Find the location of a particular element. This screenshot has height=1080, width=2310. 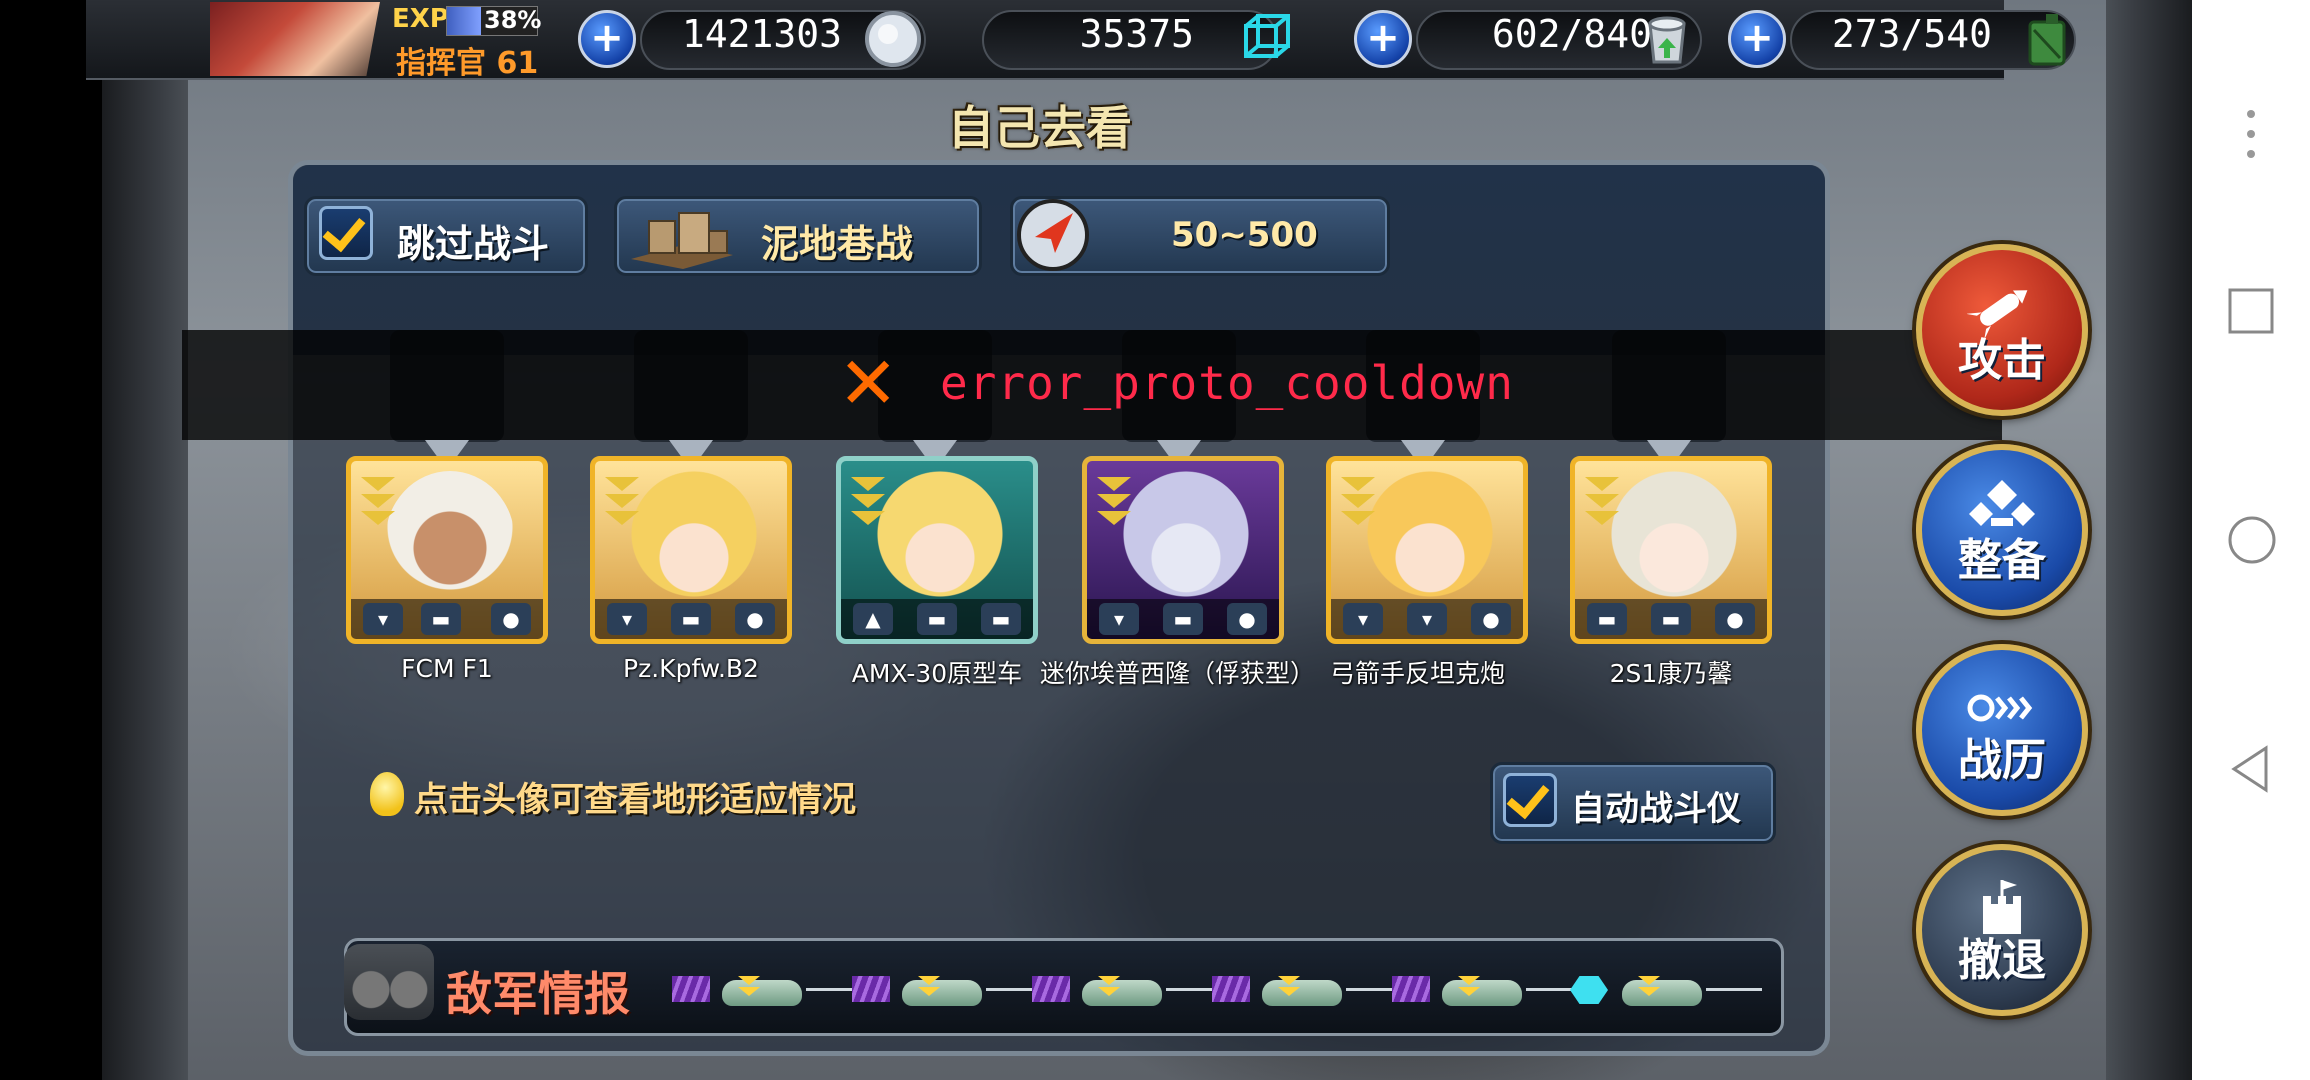

lightbulb-icon is located at coordinates (387, 794).